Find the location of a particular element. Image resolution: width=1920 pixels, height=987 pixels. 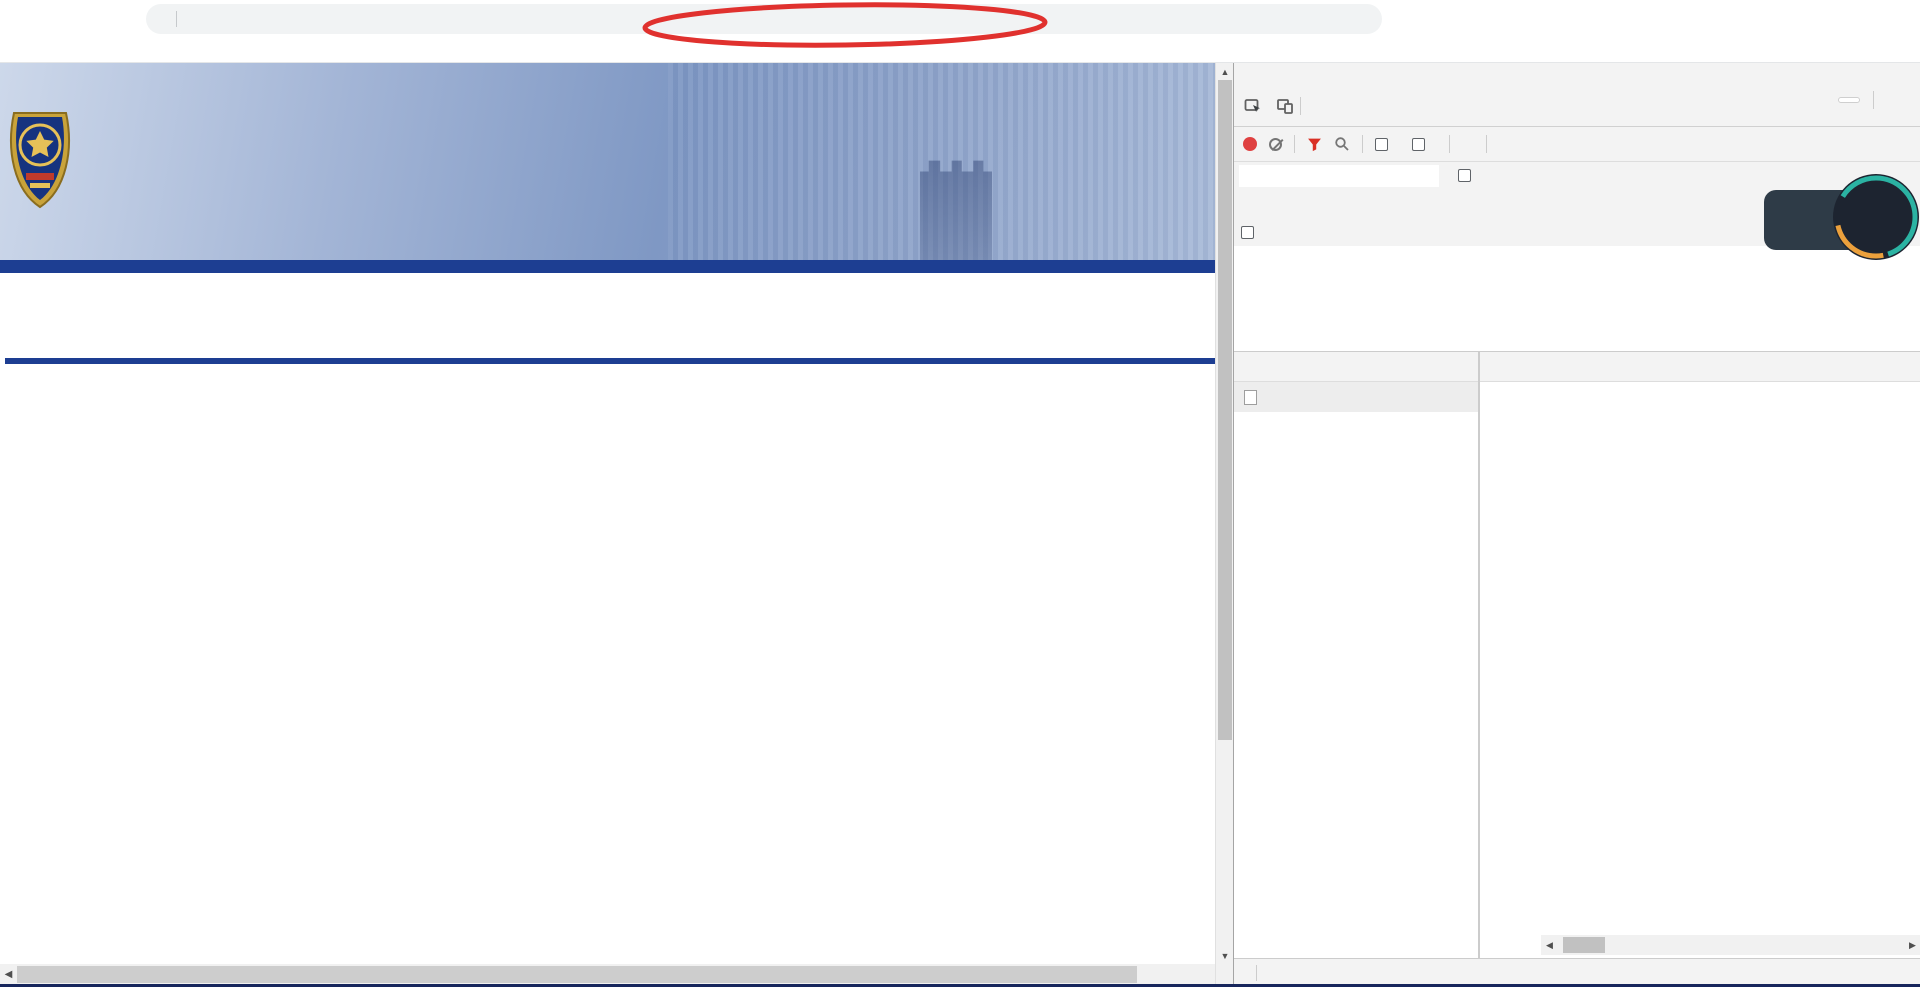

preserve-log-checkbox is located at coordinates (1381, 144).